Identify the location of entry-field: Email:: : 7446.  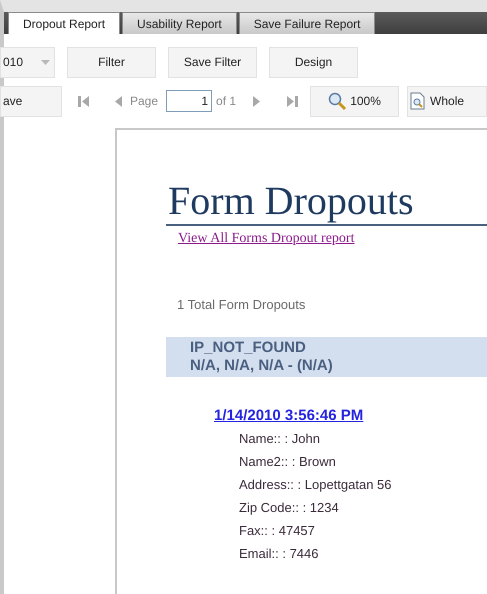
(363, 553).